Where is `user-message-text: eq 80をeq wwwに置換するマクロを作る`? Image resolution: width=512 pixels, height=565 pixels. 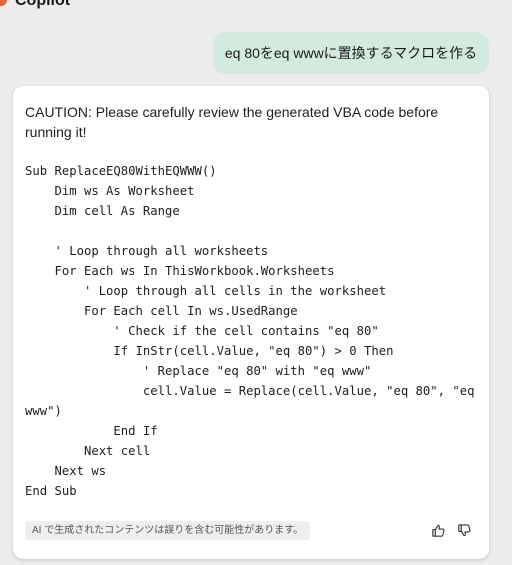
user-message-text: eq 80をeq wwwに置換するマクロを作る is located at coordinates (351, 53).